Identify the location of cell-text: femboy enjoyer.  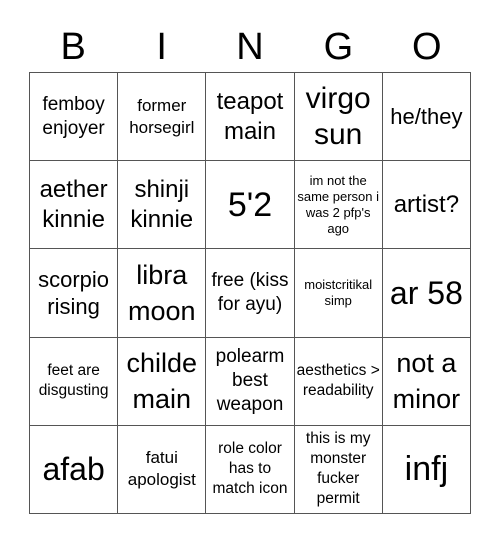
(73, 116).